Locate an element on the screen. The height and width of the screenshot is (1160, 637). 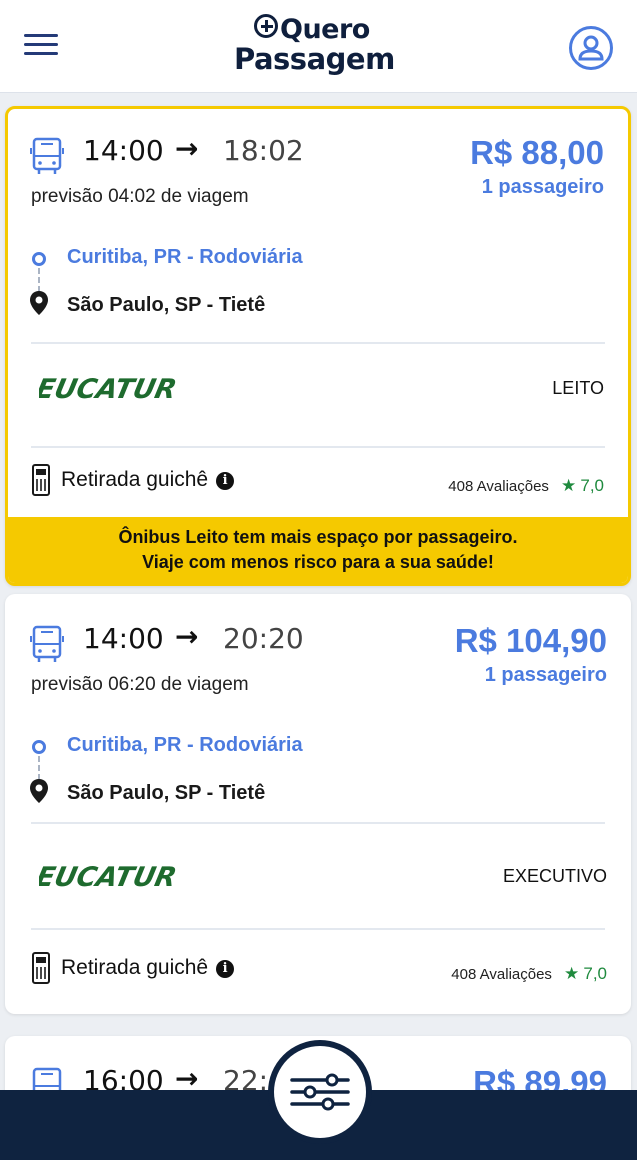
app-header: Quero Passagem is located at coordinates (318, 46).